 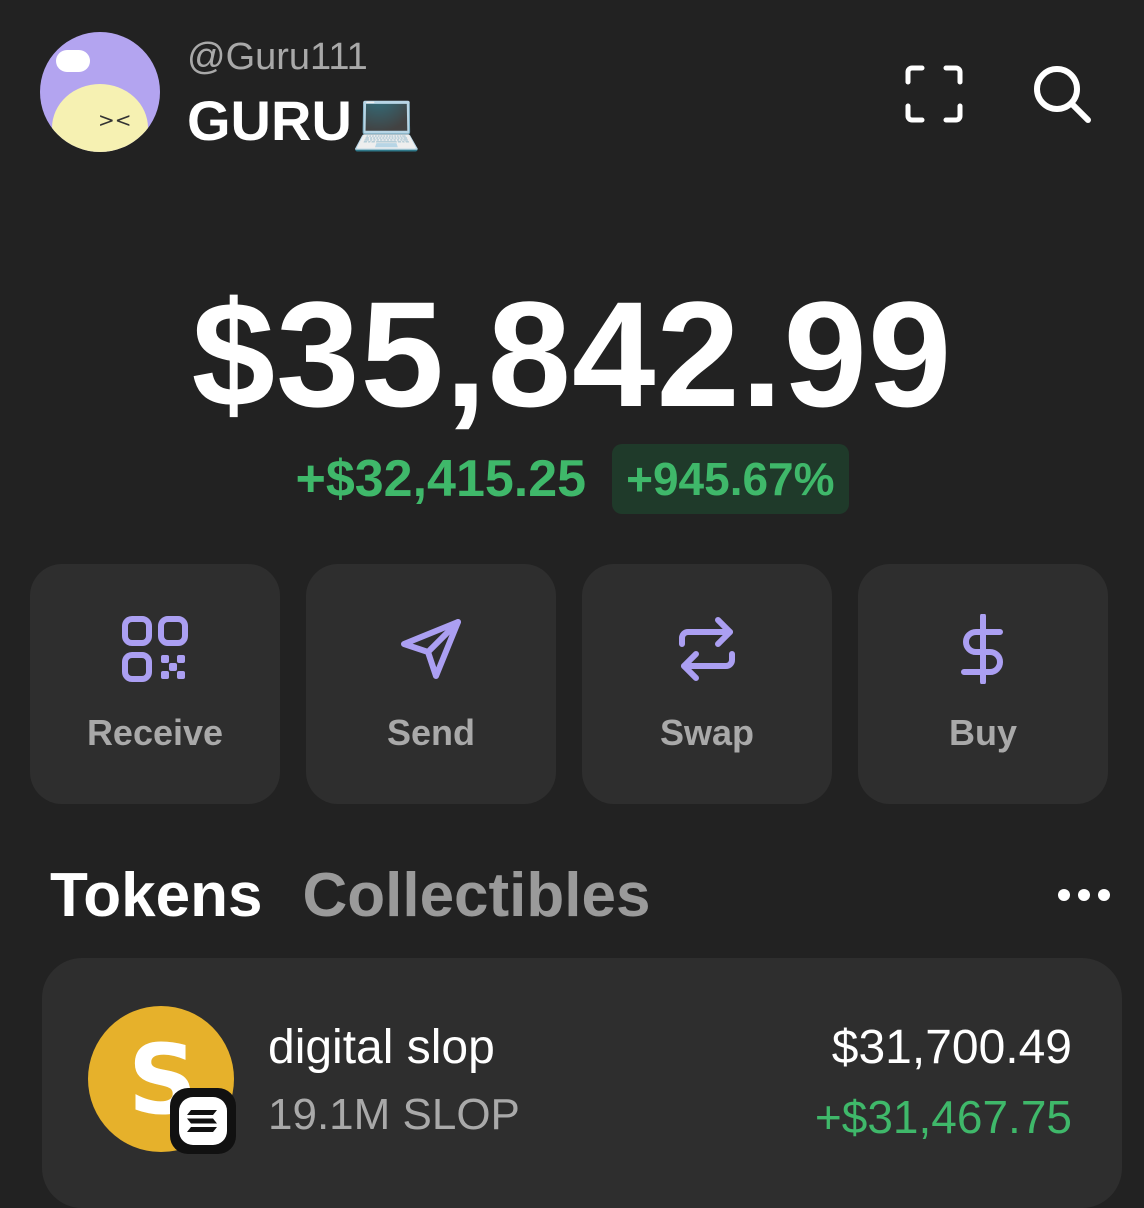 What do you see at coordinates (100, 92) in the screenshot?
I see `avatar: ><` at bounding box center [100, 92].